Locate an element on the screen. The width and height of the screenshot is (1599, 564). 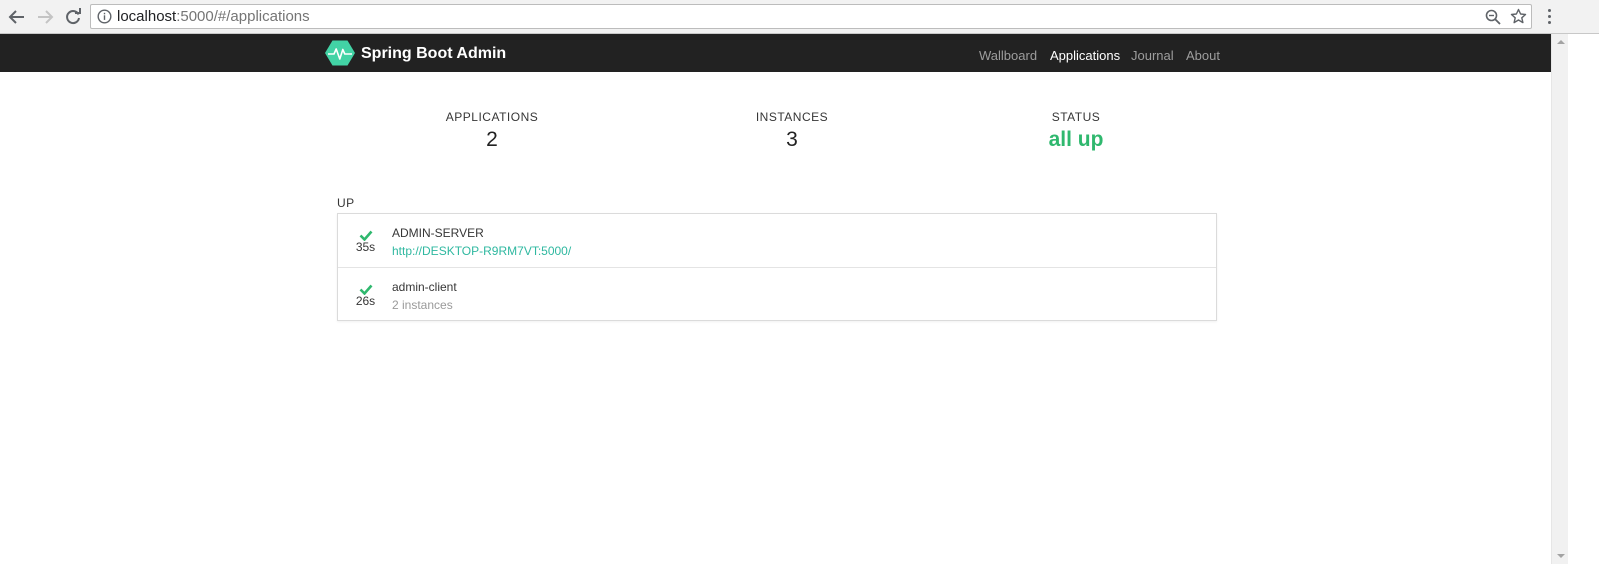
info-icon is located at coordinates (104, 19).